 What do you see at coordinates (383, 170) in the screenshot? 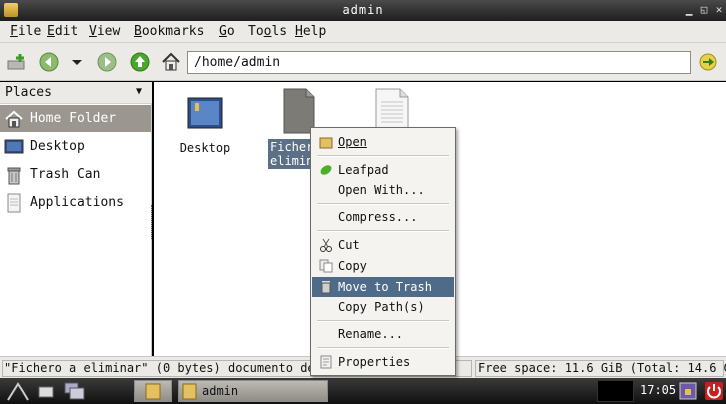
I see `context-menu-leafpad: Leafpad` at bounding box center [383, 170].